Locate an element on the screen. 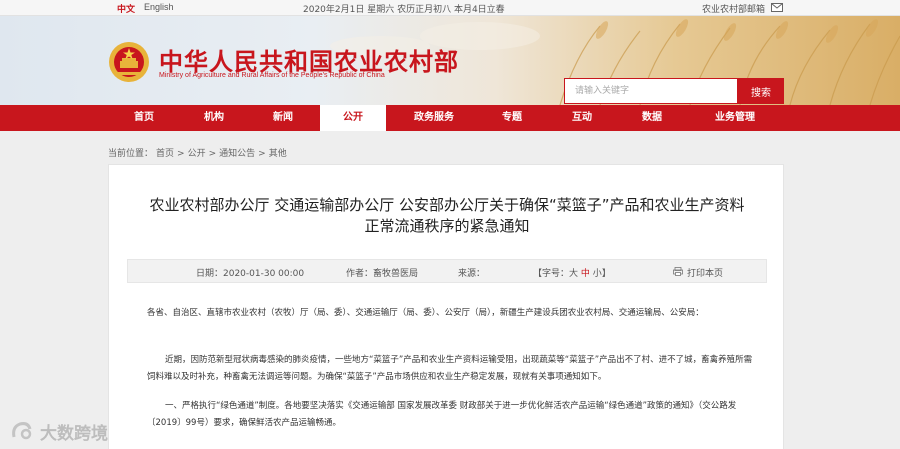 Image resolution: width=900 pixels, height=449 pixels. print-icon is located at coordinates (678, 271).